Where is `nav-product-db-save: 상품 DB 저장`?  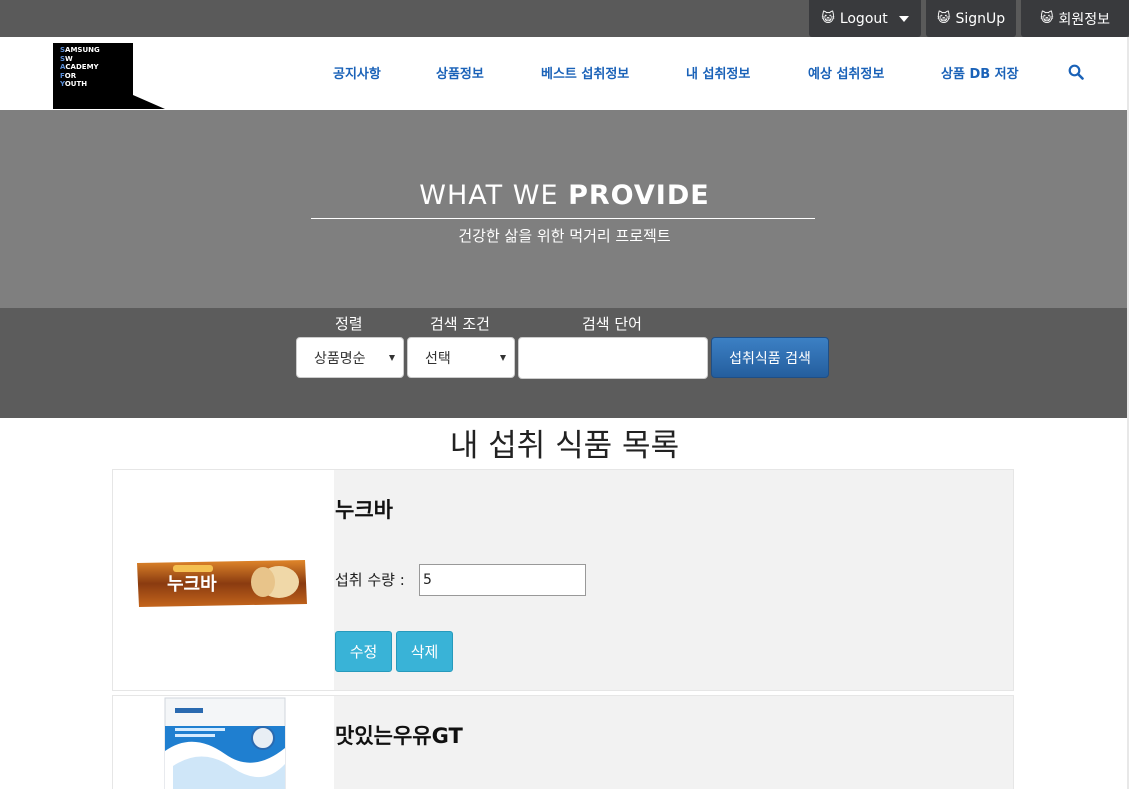 nav-product-db-save: 상품 DB 저장 is located at coordinates (980, 72).